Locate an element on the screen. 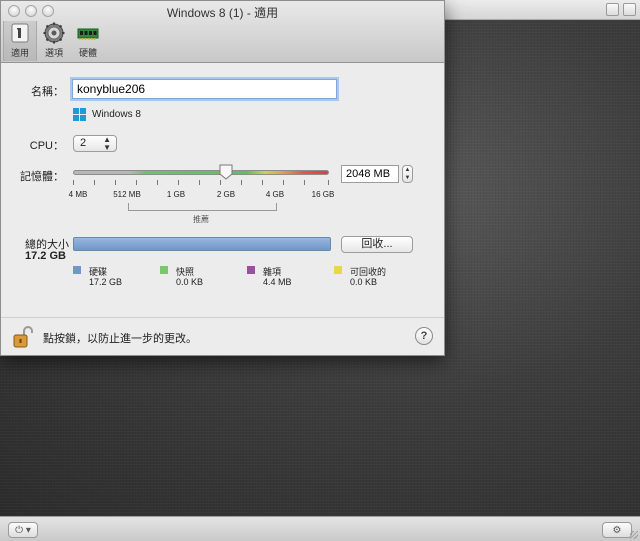  memory-ticks is located at coordinates (201, 183).